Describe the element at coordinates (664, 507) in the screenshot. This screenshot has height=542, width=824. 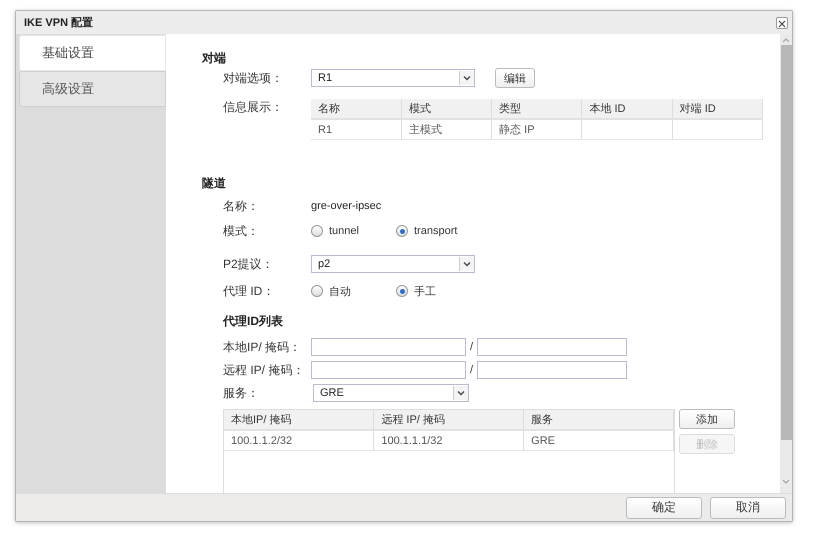
I see `ok-button: 确定` at that location.